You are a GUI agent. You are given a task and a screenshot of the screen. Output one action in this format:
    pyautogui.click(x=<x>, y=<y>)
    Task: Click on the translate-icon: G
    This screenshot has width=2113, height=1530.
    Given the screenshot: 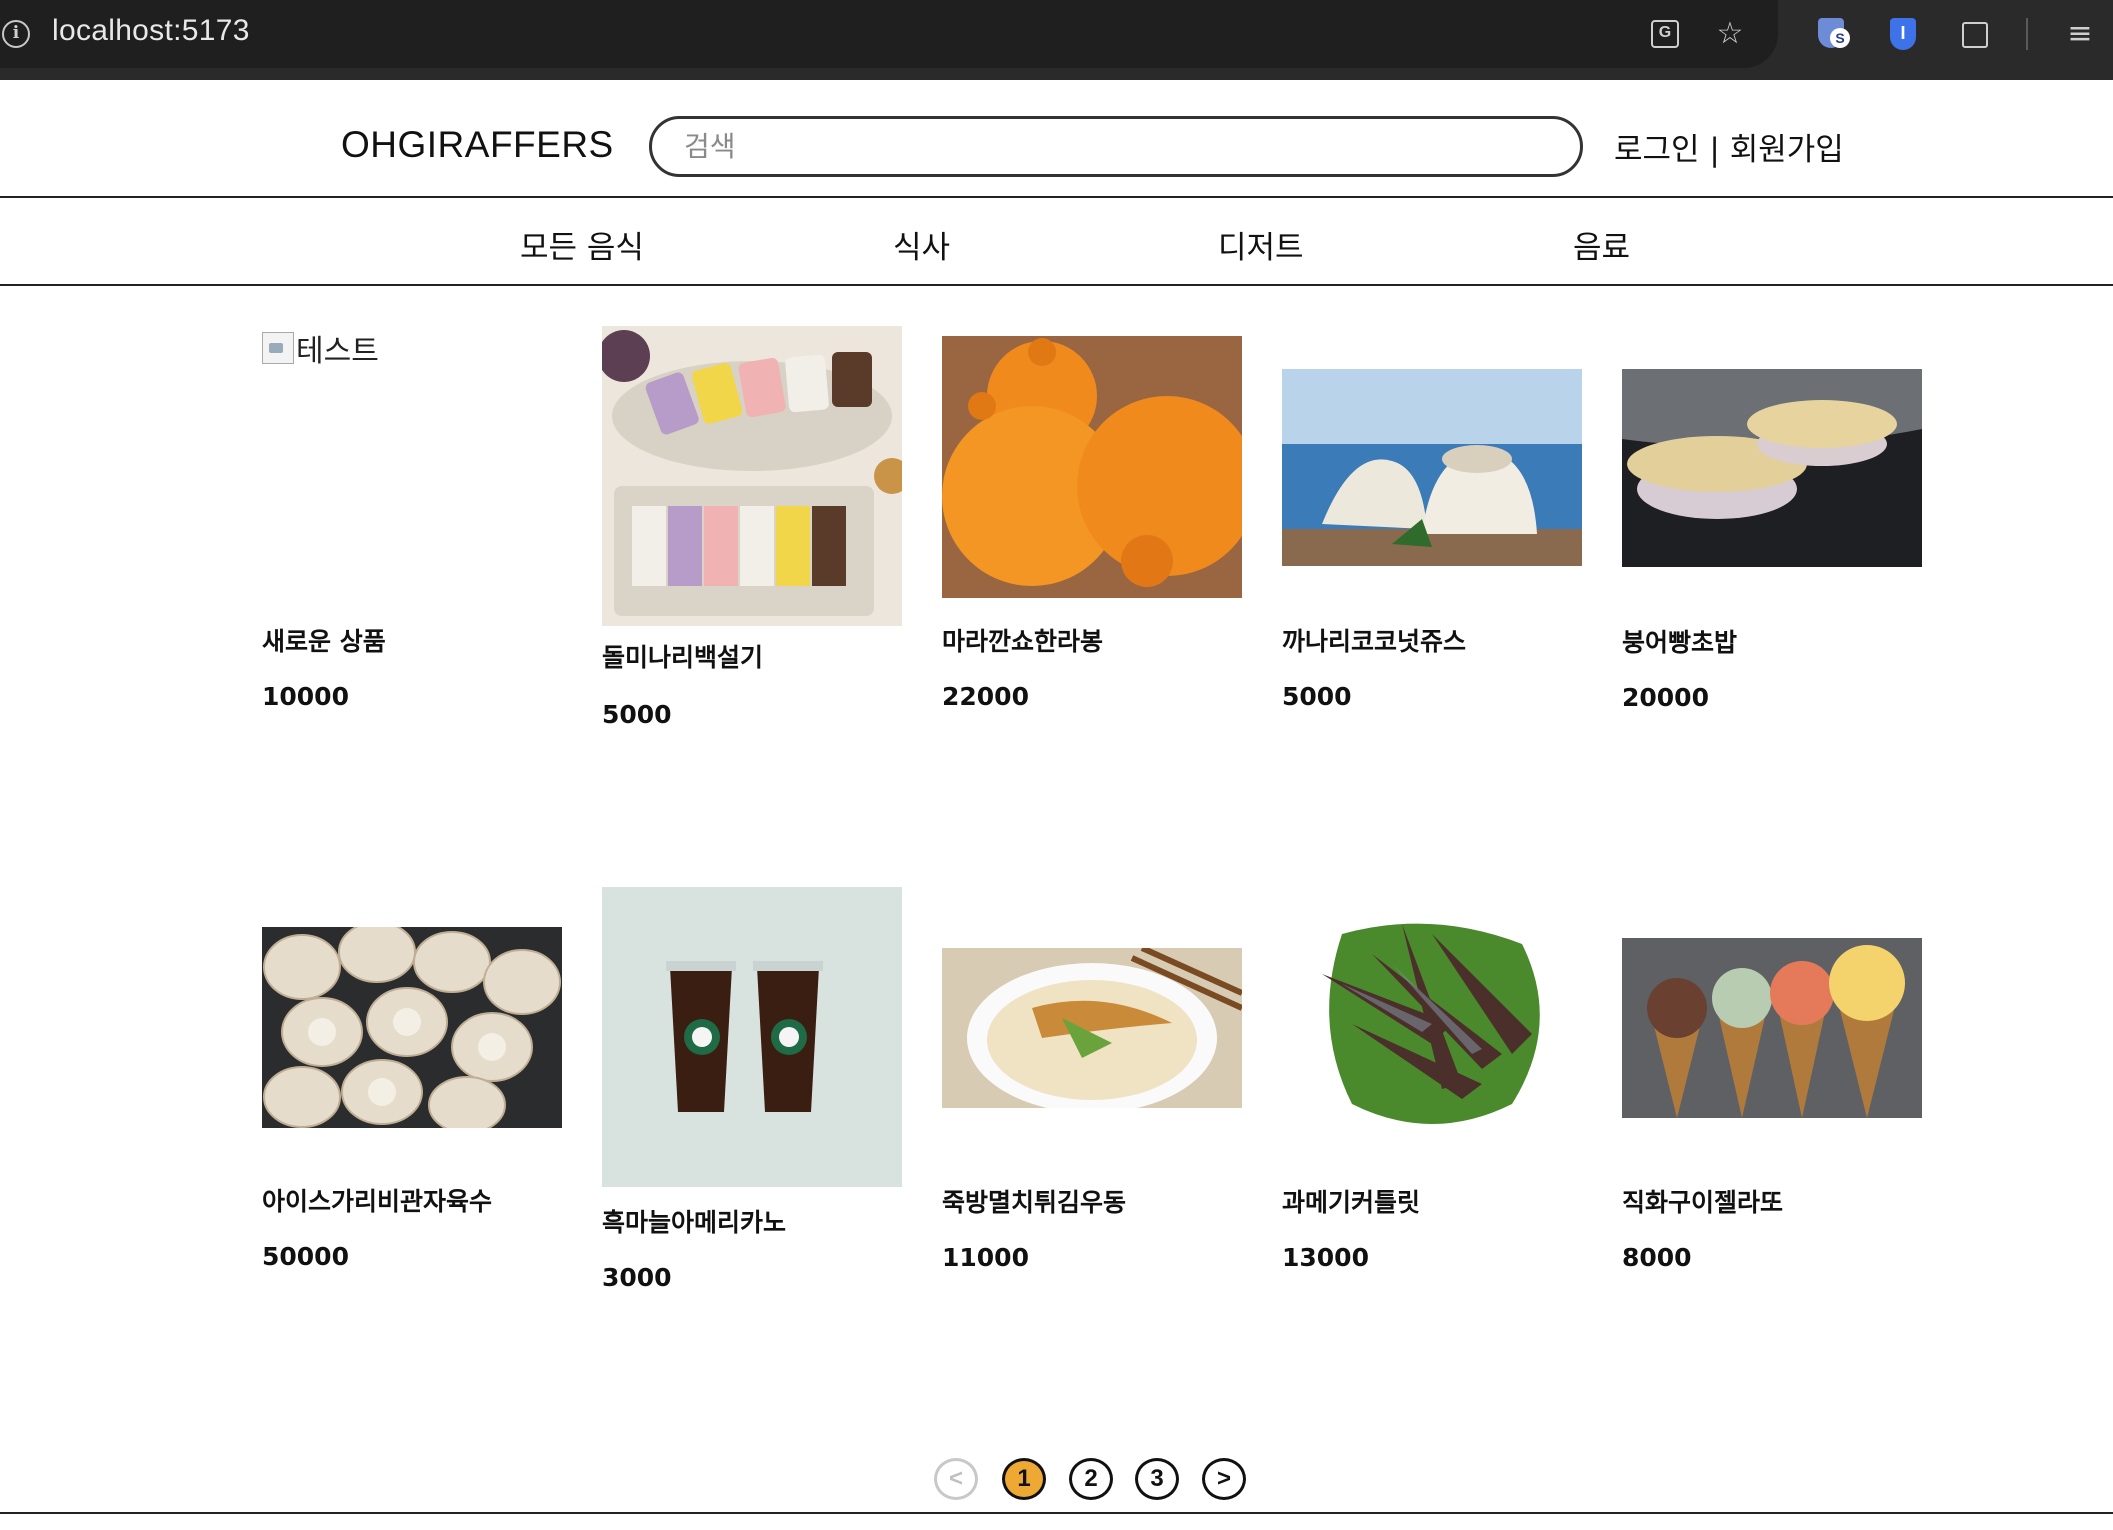 What is the action you would take?
    pyautogui.click(x=1667, y=34)
    